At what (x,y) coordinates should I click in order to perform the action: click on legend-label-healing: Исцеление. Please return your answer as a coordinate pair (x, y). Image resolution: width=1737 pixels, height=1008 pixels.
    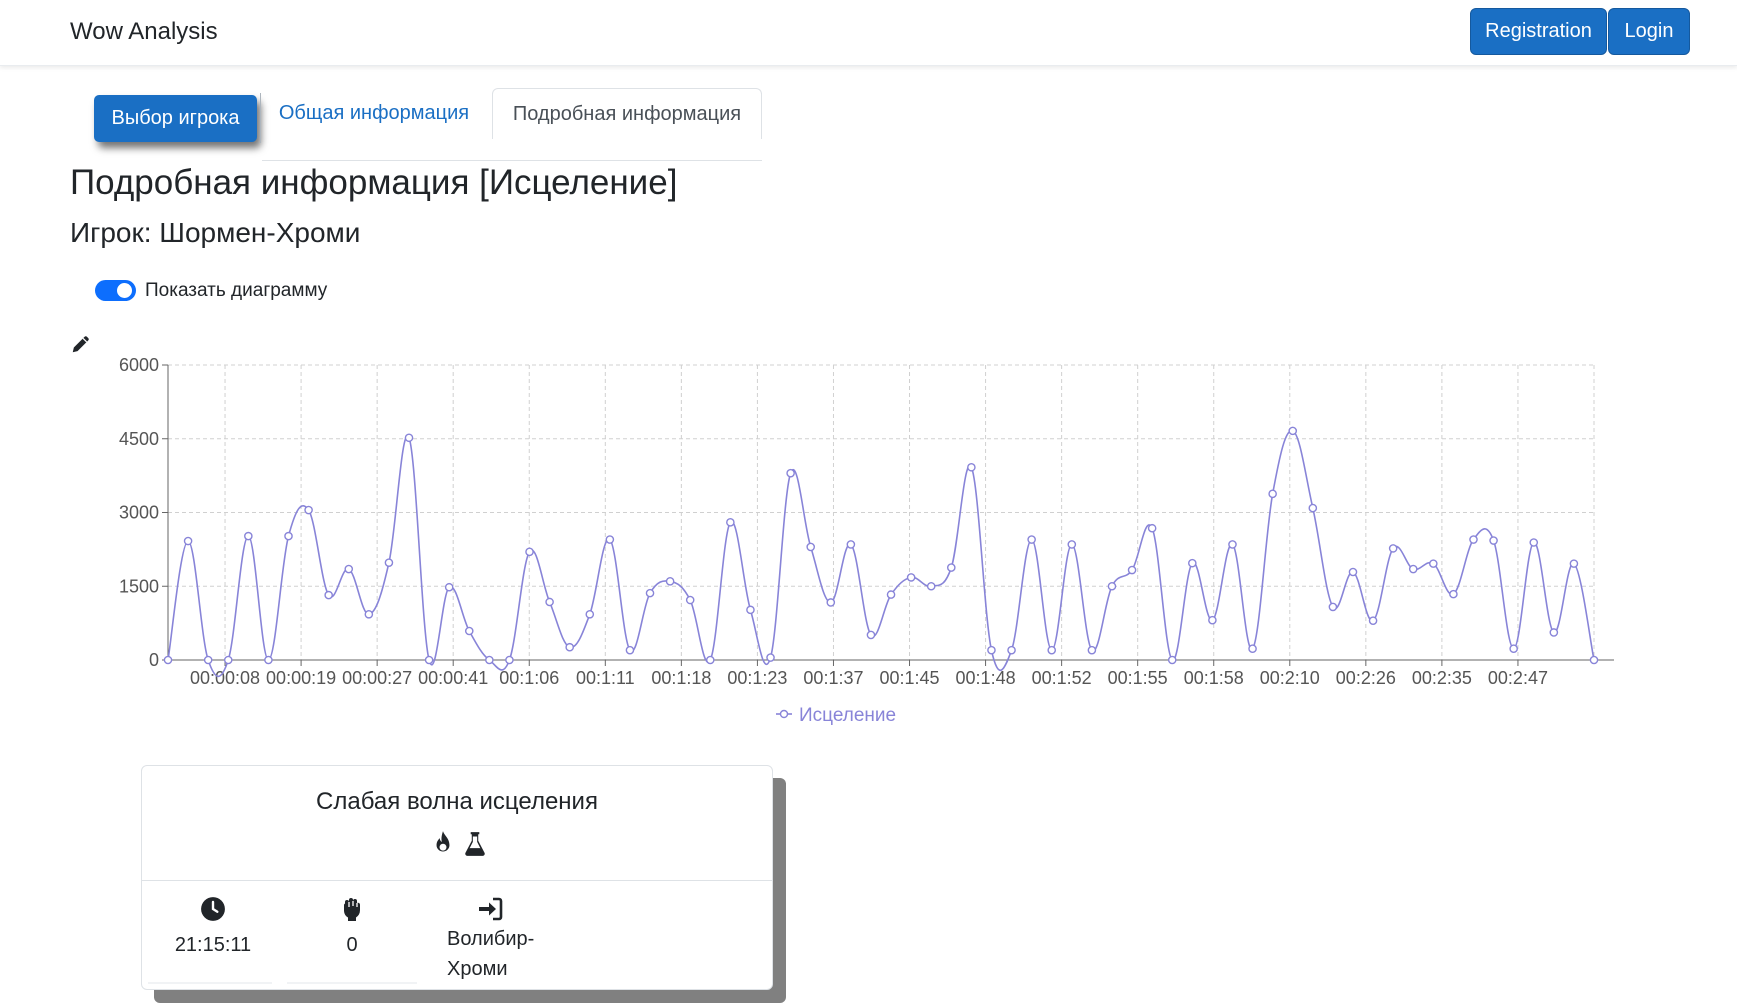
    Looking at the image, I should click on (847, 715).